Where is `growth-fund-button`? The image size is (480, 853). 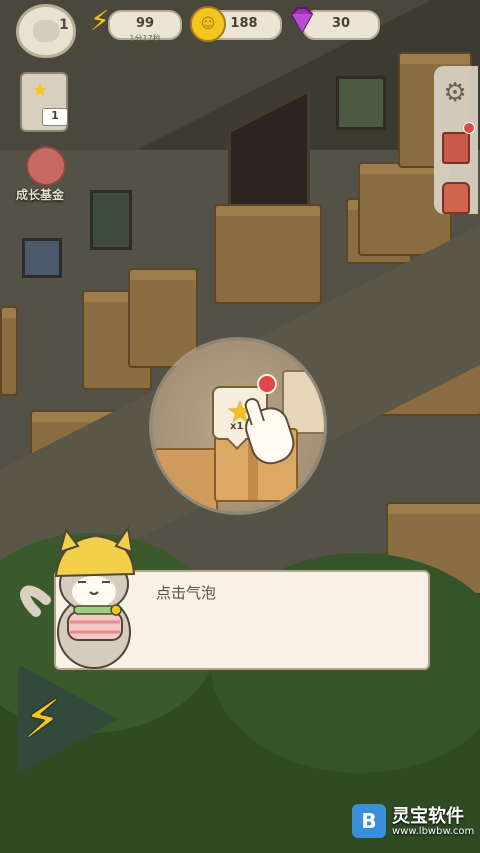 growth-fund-button is located at coordinates (46, 166).